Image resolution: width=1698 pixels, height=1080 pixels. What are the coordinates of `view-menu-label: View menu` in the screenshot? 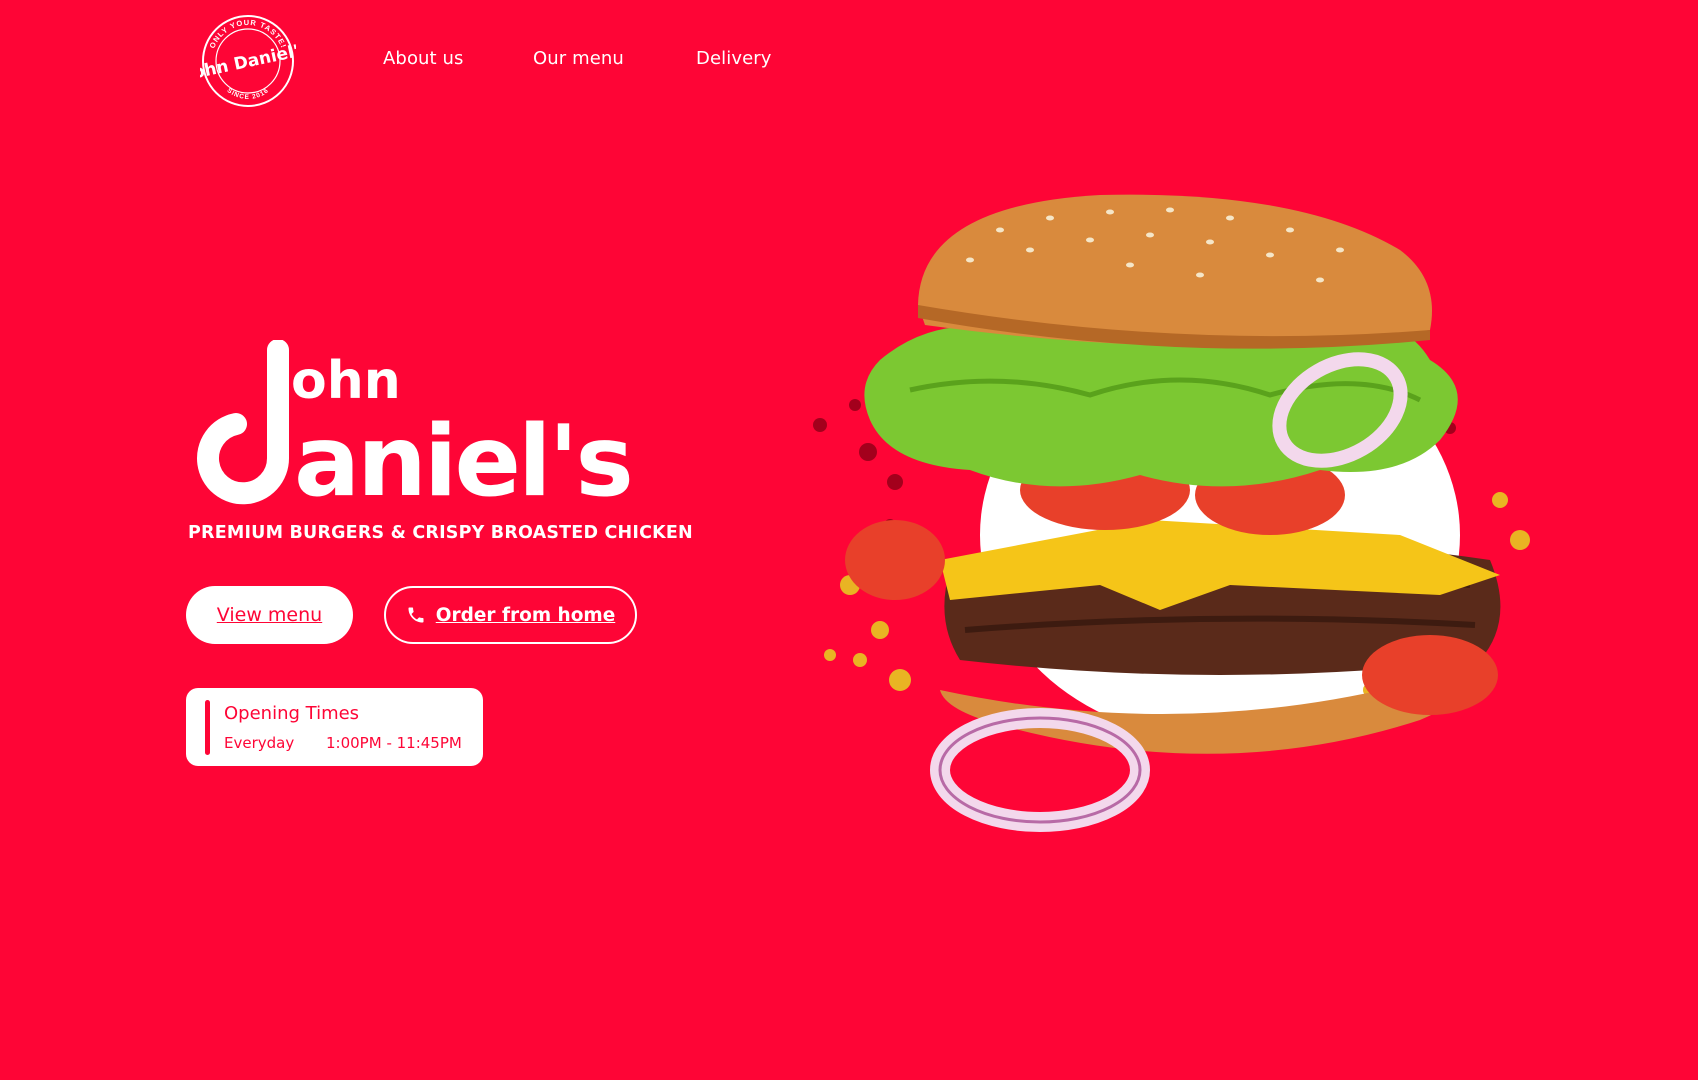 It's located at (269, 615).